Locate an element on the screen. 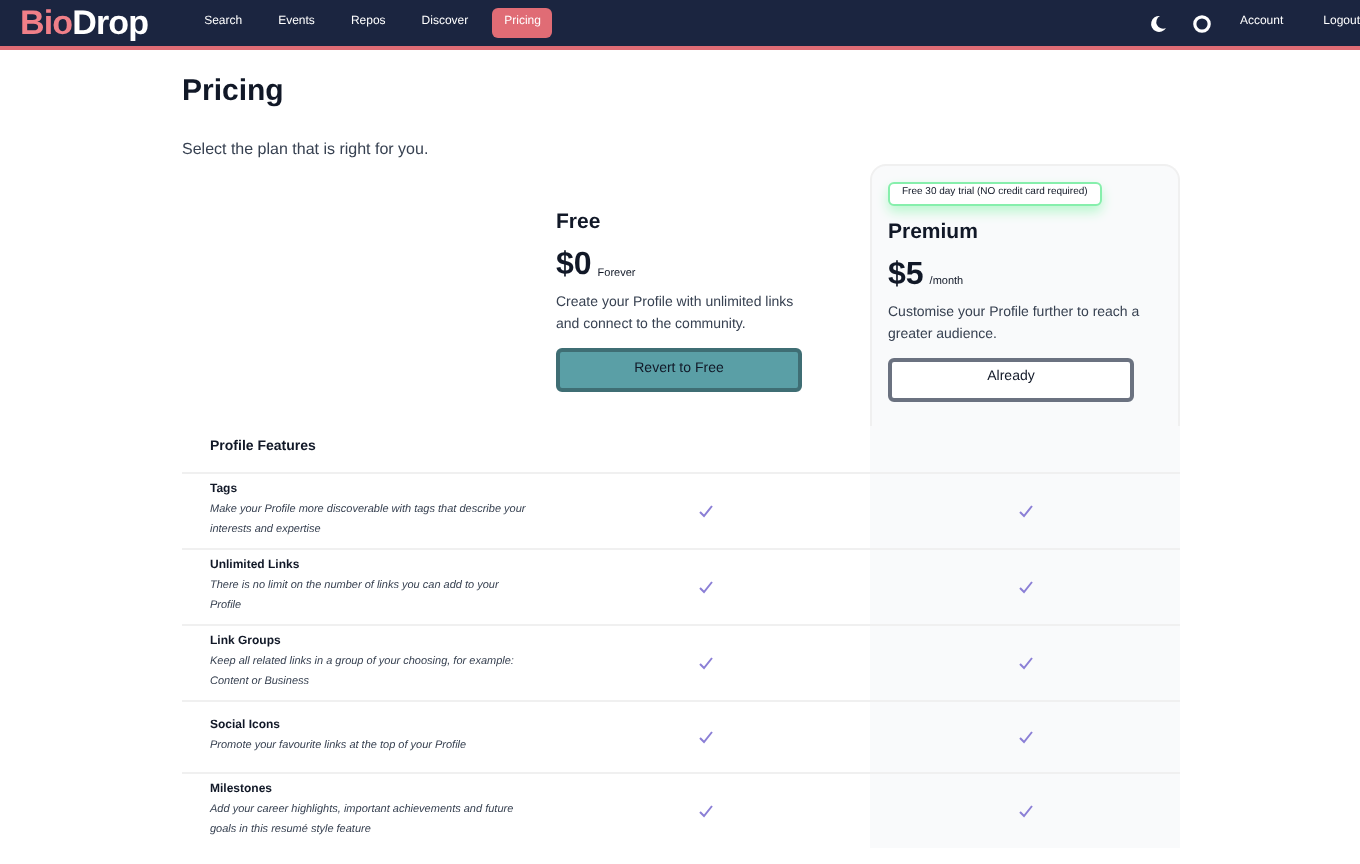 The width and height of the screenshot is (1360, 864). plan-price: $0 is located at coordinates (574, 266).